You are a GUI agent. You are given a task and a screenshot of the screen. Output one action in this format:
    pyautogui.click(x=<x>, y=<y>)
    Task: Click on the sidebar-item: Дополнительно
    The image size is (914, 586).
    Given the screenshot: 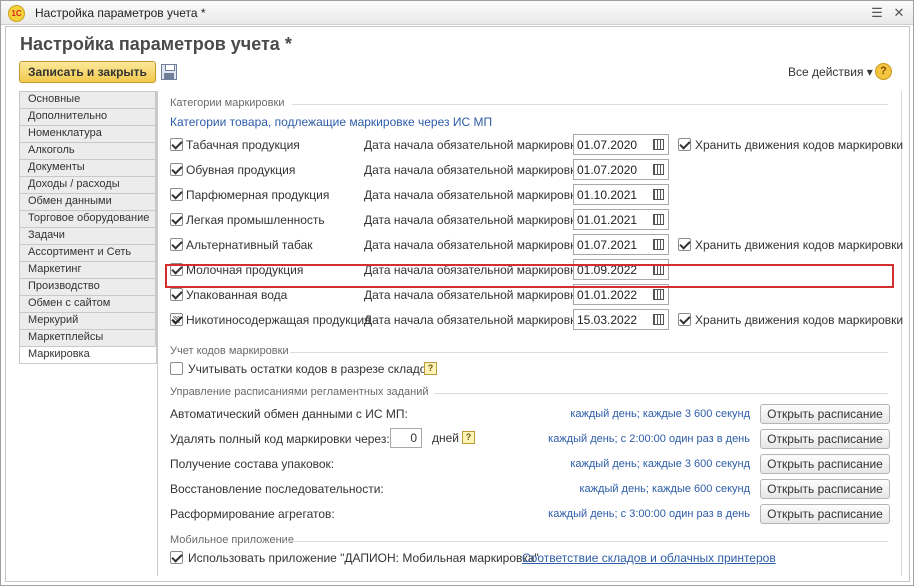 What is the action you would take?
    pyautogui.click(x=87, y=116)
    